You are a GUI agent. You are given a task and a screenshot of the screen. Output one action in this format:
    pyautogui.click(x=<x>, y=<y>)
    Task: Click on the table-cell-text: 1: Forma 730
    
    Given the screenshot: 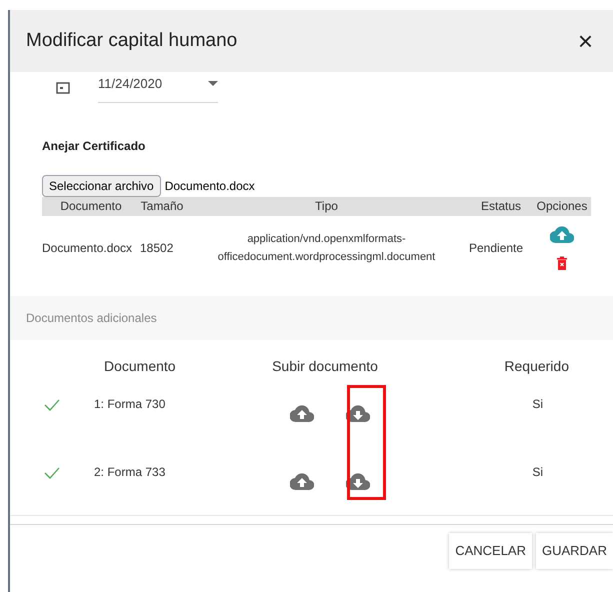 What is the action you would take?
    pyautogui.click(x=129, y=404)
    